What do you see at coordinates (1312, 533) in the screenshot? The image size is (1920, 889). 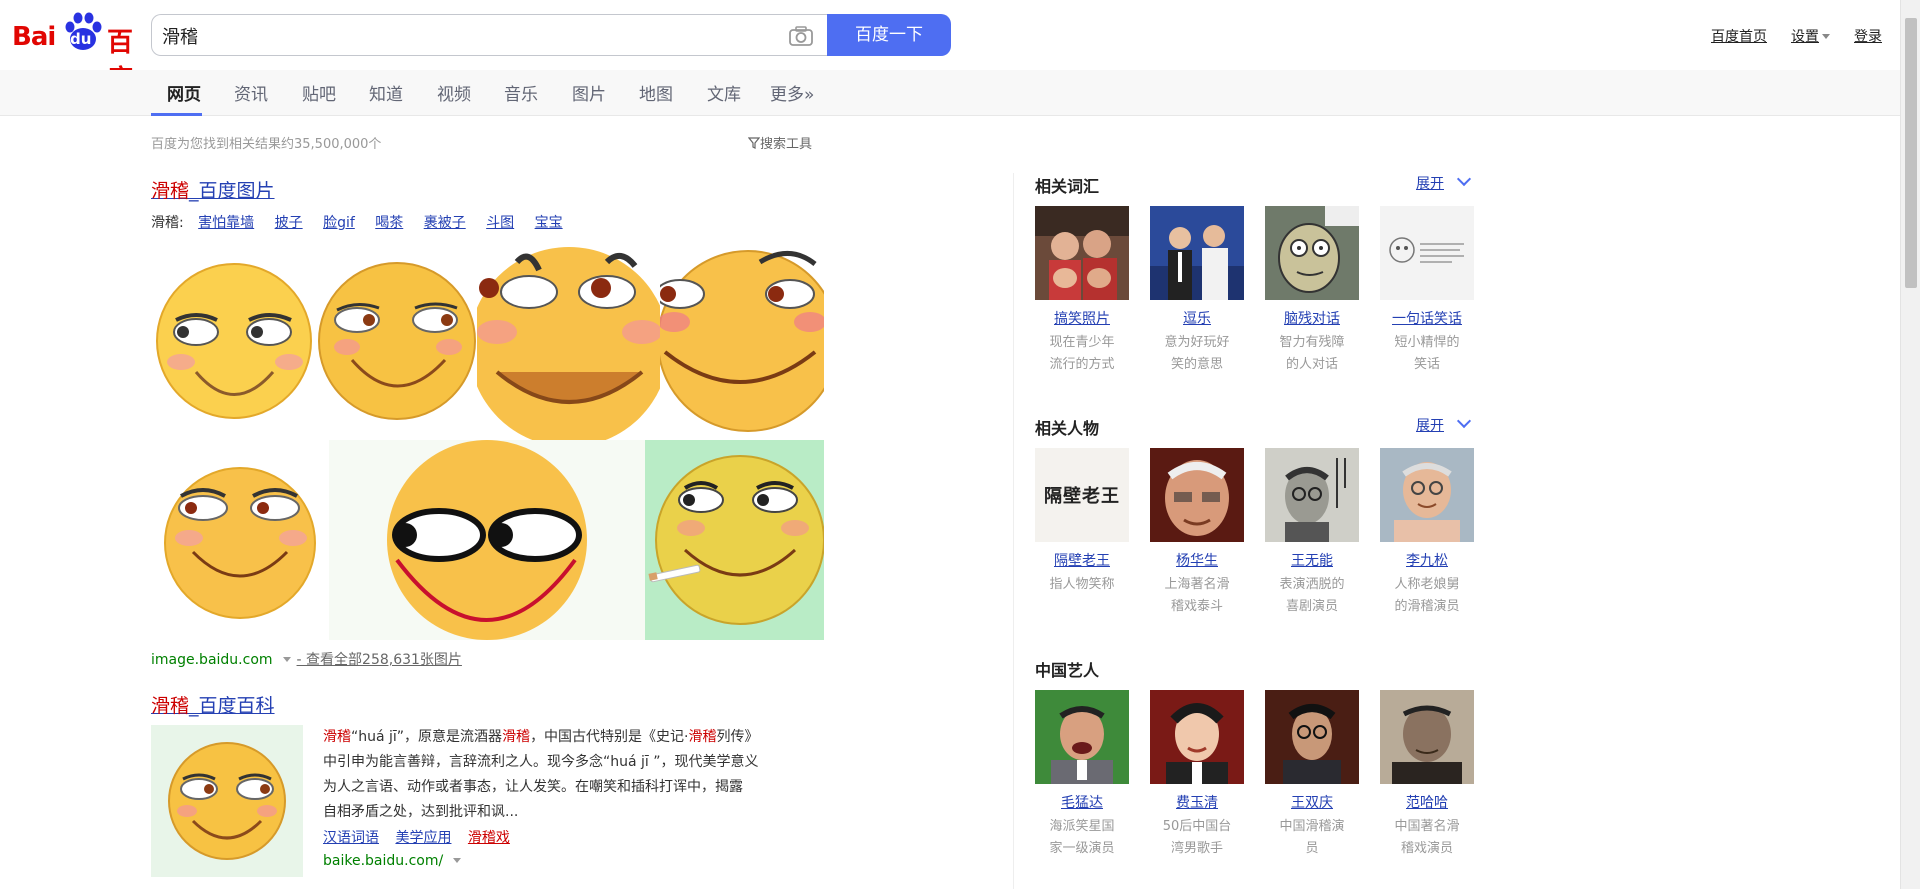 I see `person-card: 王无能 表演洒脱的 喜剧演员` at bounding box center [1312, 533].